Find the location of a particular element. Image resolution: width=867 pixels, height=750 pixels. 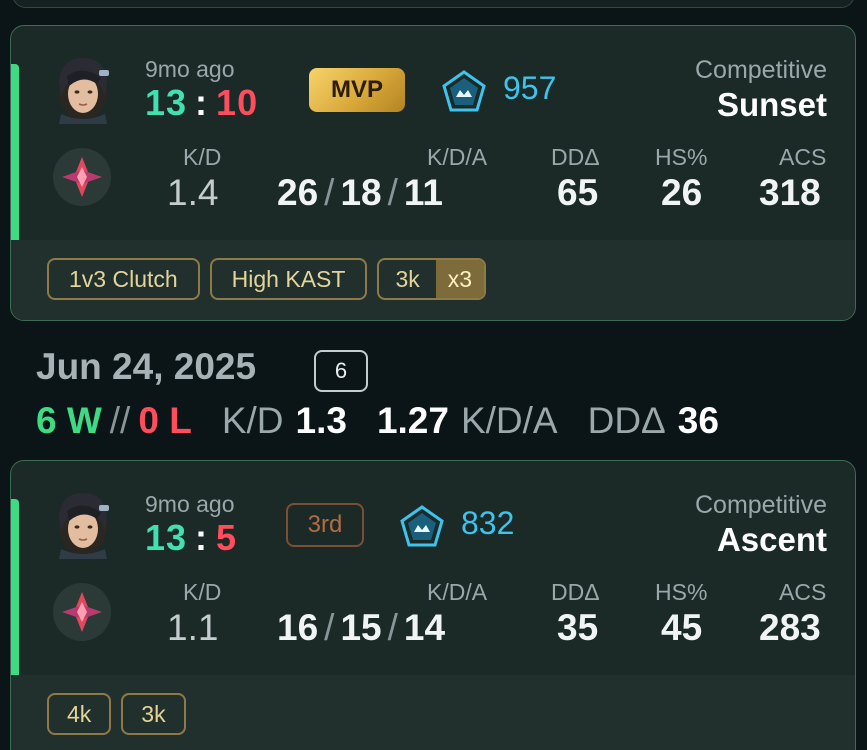

day-losses: 0 L is located at coordinates (165, 420).